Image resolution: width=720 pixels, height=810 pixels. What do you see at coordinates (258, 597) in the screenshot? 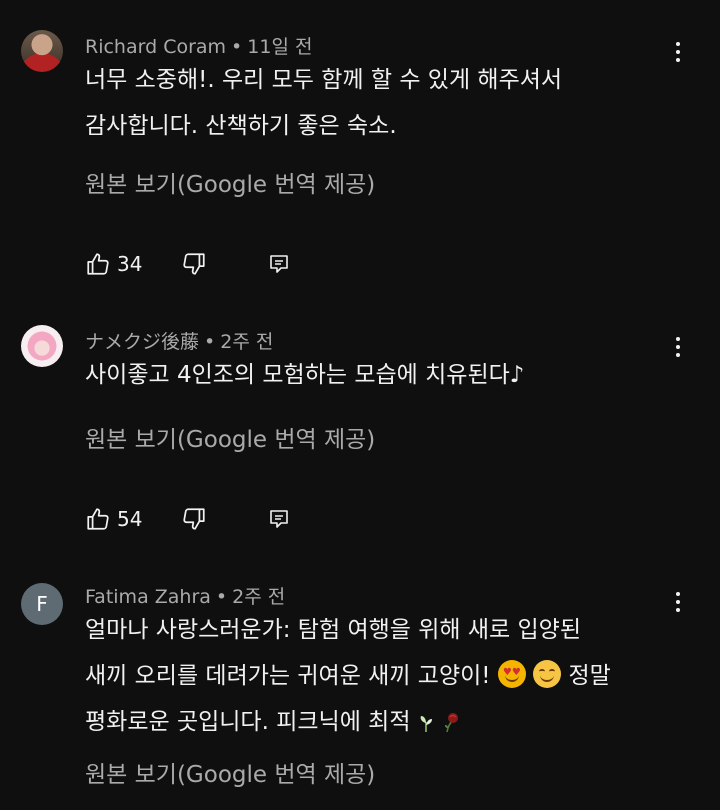
I see `comment-time: 2주 전` at bounding box center [258, 597].